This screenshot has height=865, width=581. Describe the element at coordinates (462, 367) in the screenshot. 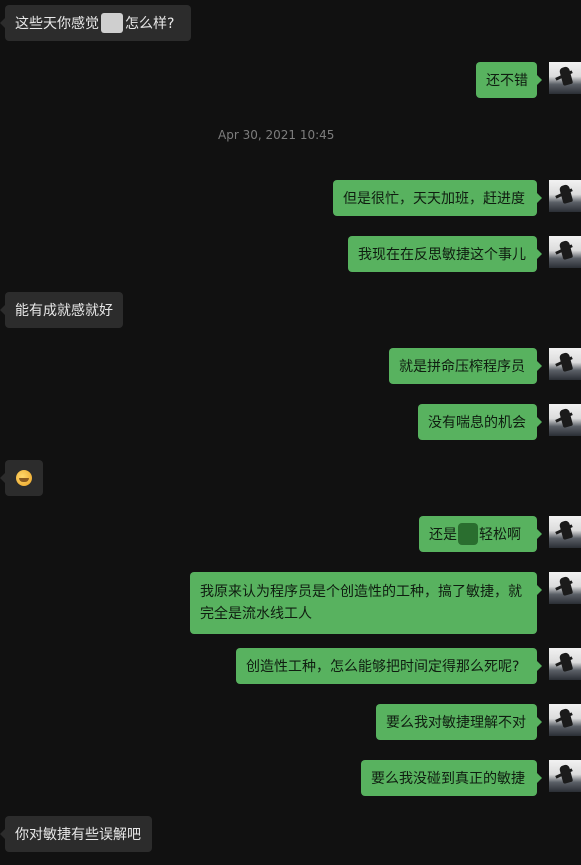

I see `message-text: 就是拼命压榨程序员` at that location.